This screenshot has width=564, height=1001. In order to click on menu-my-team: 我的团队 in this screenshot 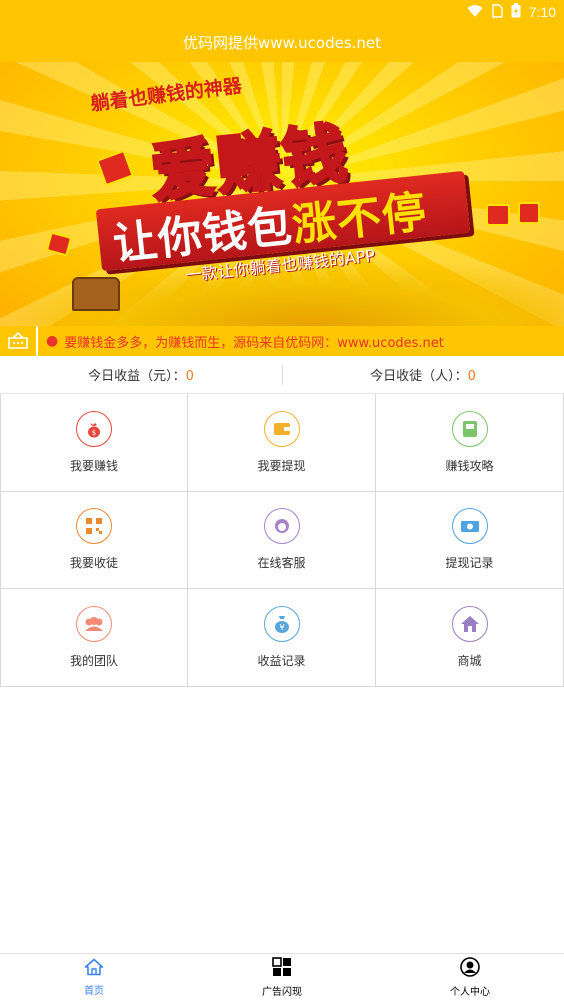, I will do `click(94, 638)`.